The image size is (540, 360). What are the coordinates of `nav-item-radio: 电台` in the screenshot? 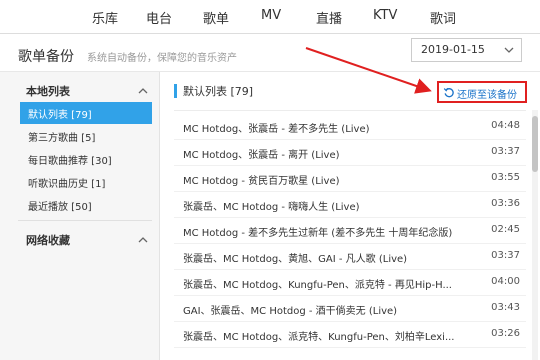 It's located at (159, 17).